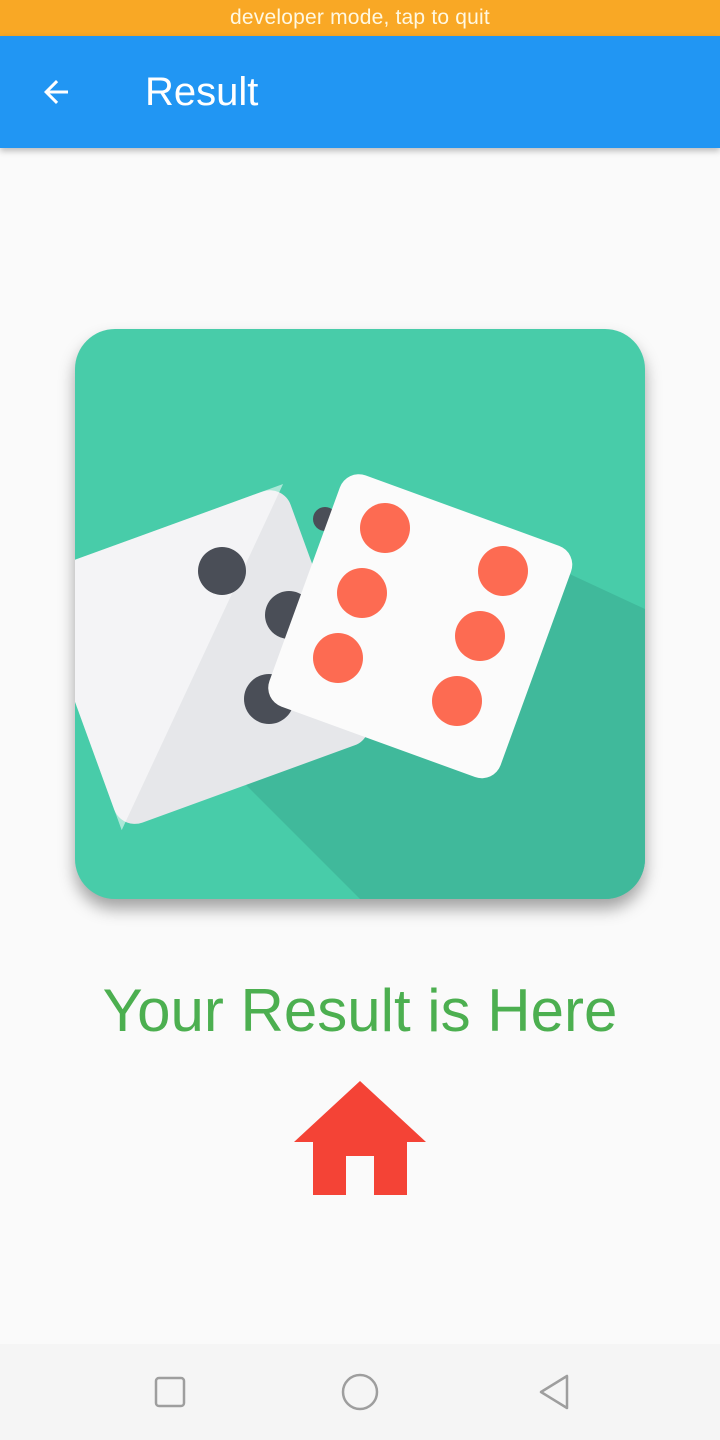 This screenshot has height=1440, width=720. I want to click on developer-mode-text: developer mode, tap to quit, so click(360, 17).